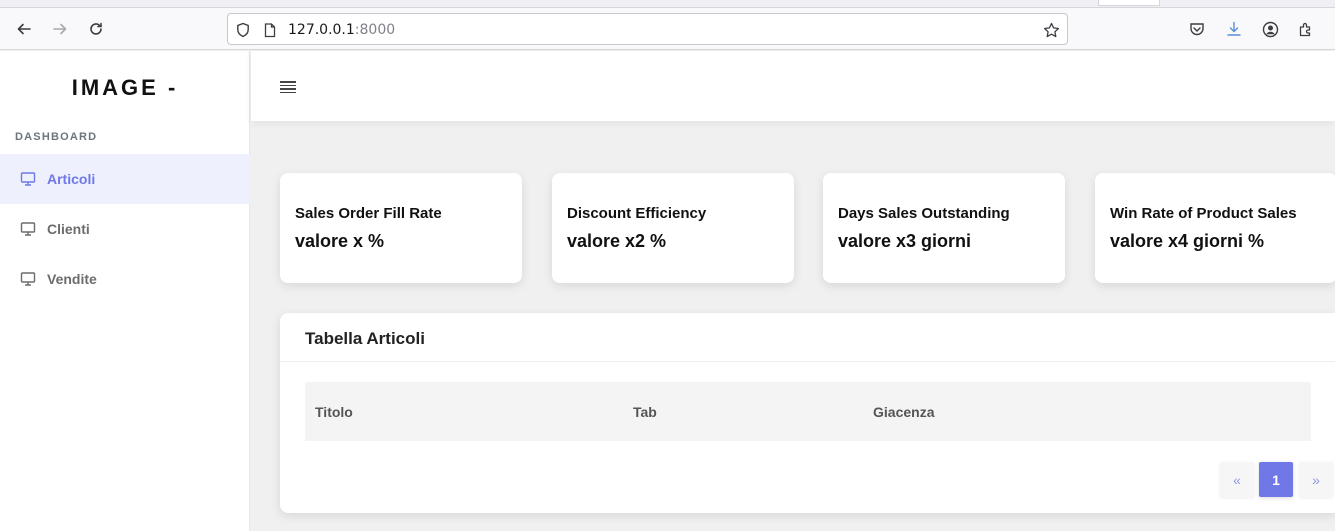  I want to click on browser-toolbar: 127.0.0.1:8000, so click(667, 25).